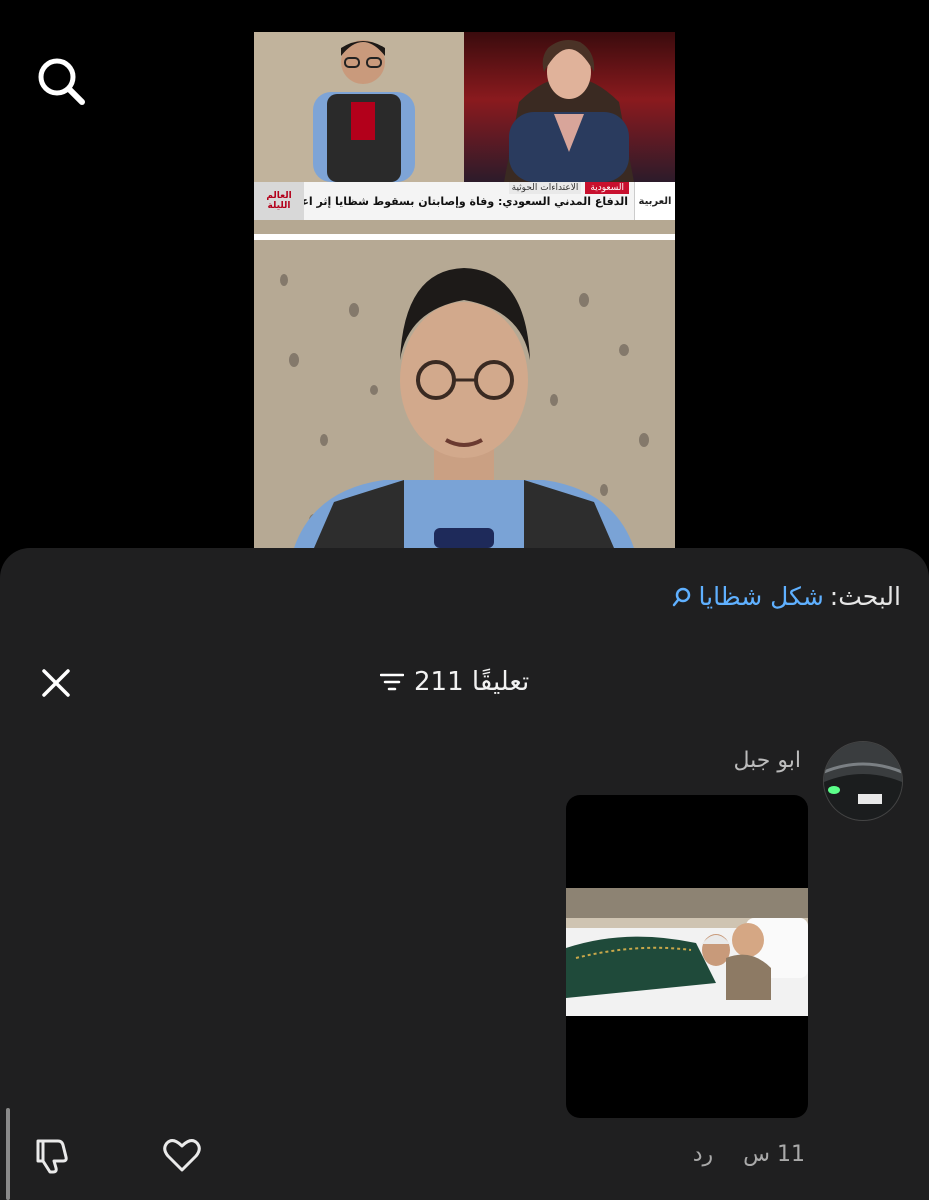 Image resolution: width=929 pixels, height=1200 pixels. I want to click on reporter-closeup, so click(464, 394).